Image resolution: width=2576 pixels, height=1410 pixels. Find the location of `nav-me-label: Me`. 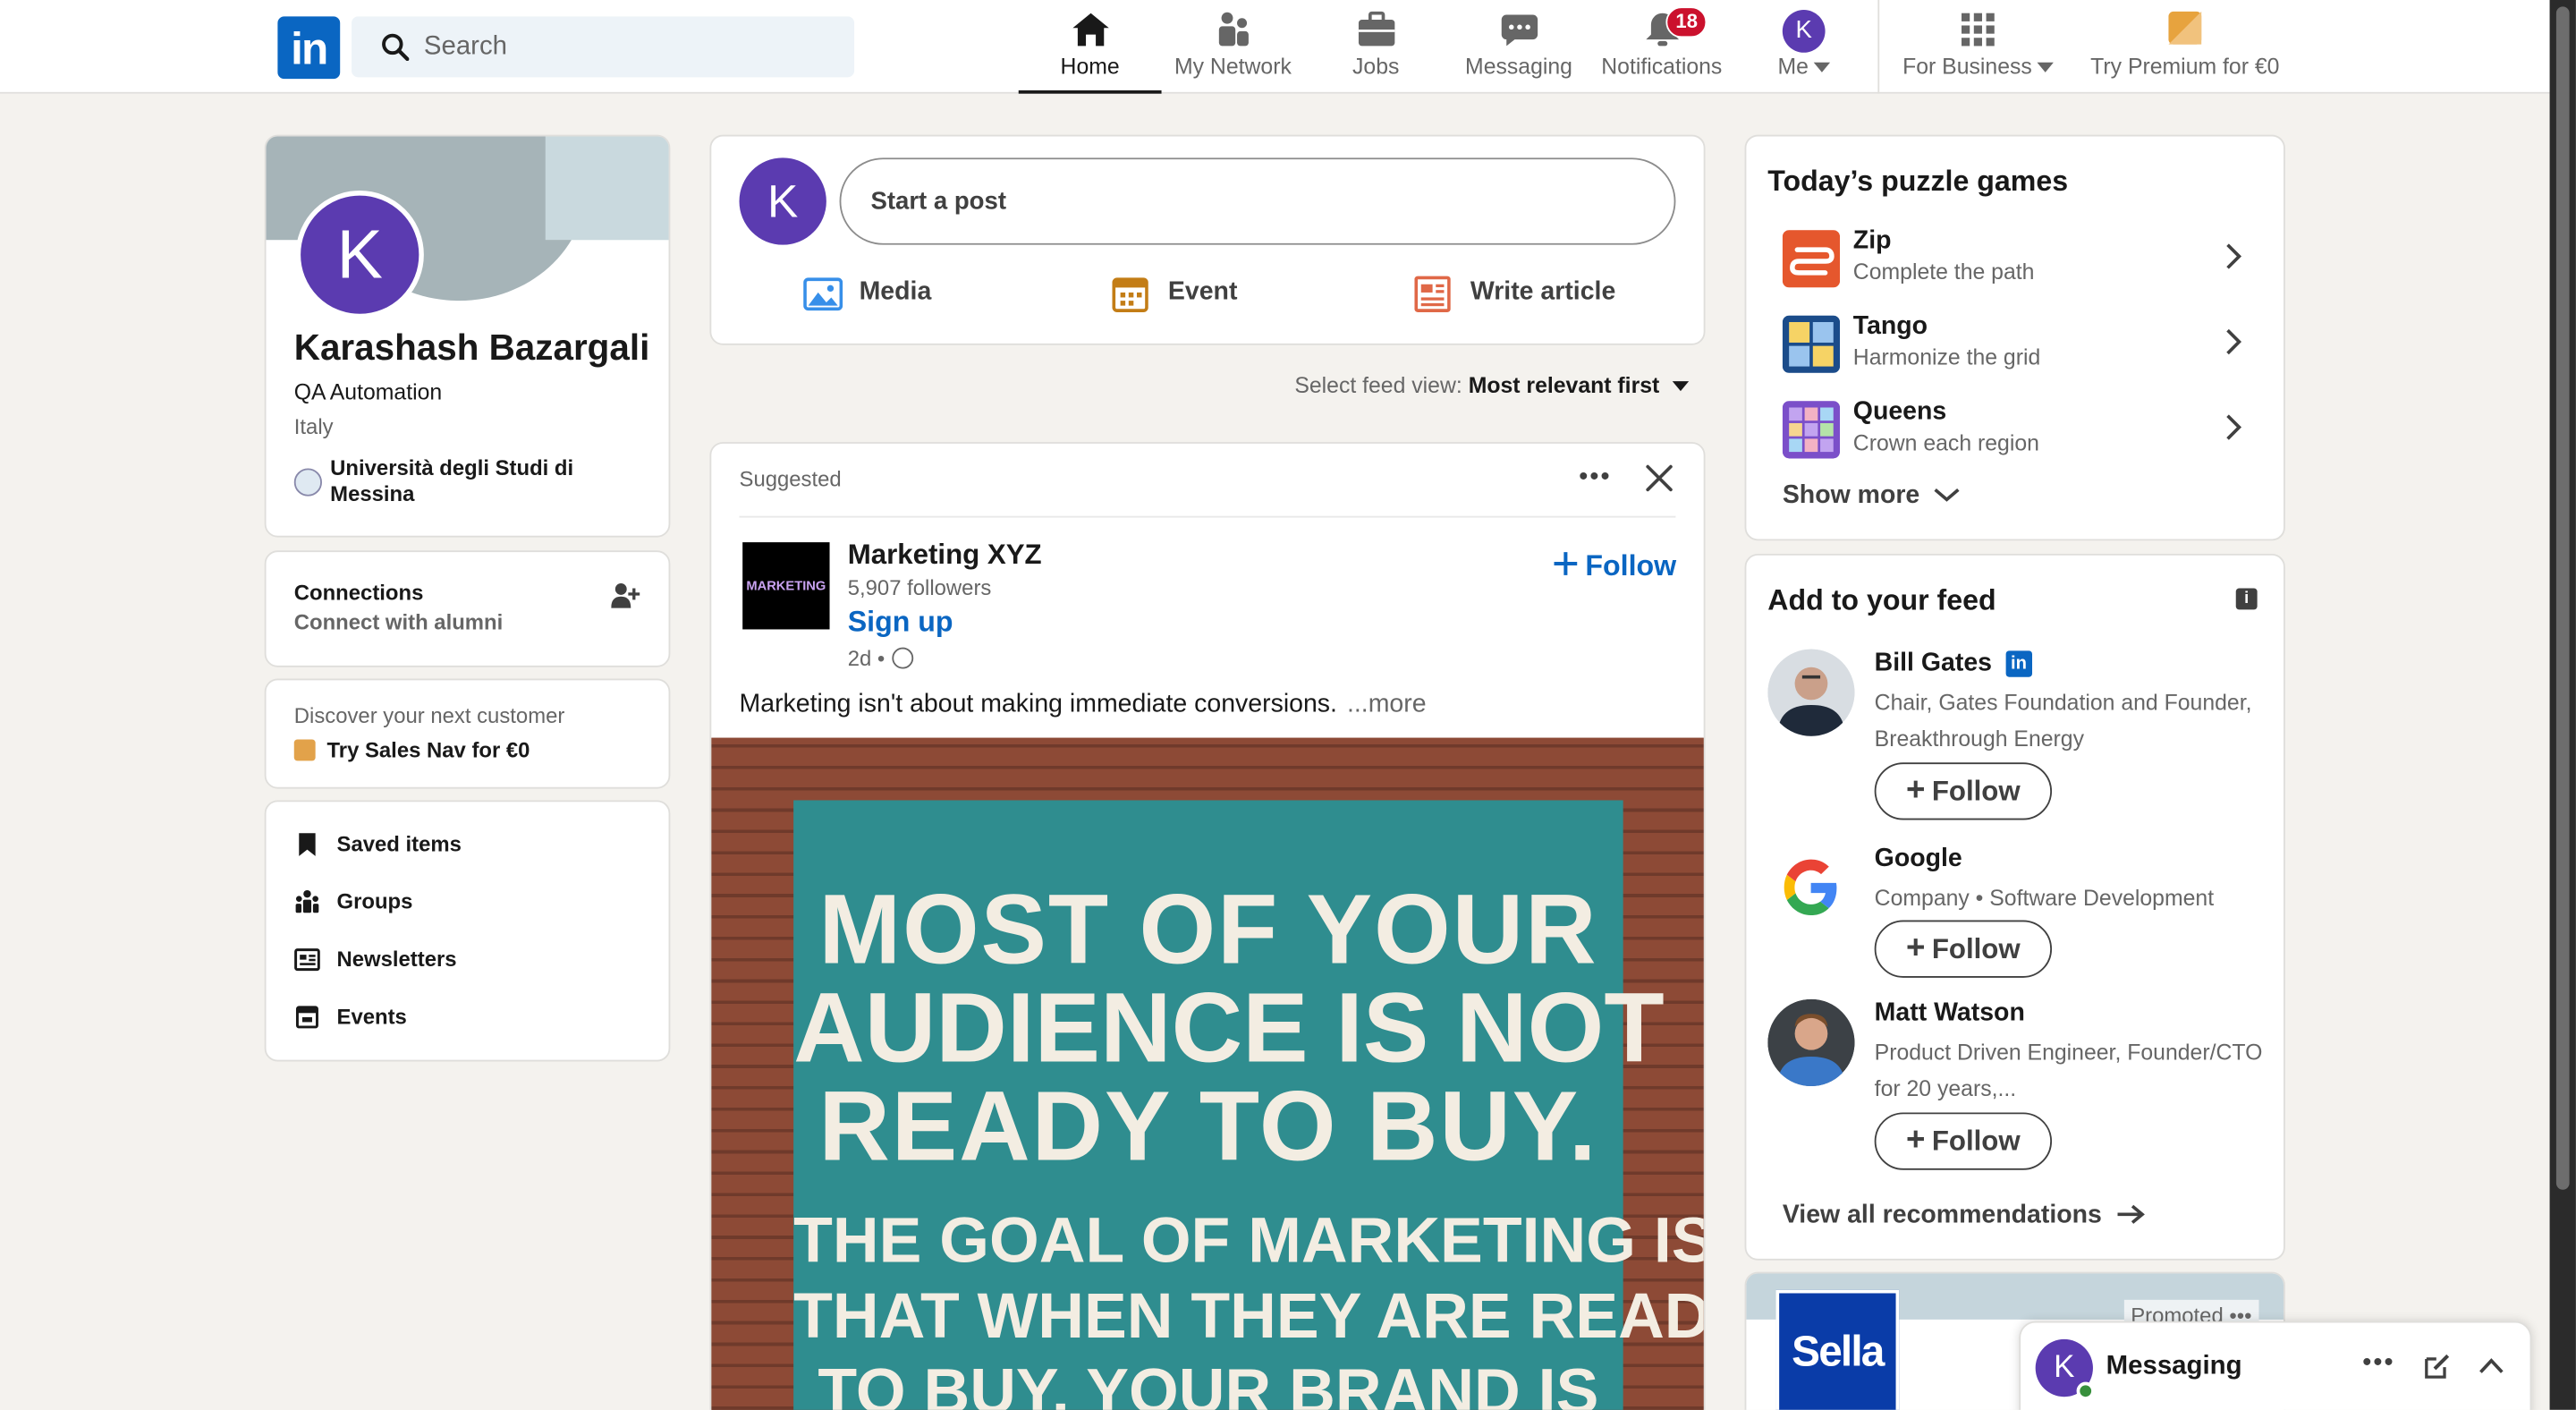

nav-me-label: Me is located at coordinates (1793, 67).